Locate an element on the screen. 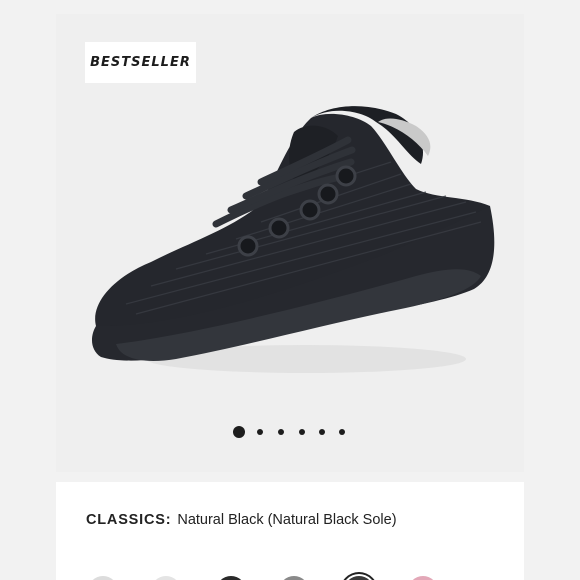 The height and width of the screenshot is (580, 580). bestseller-badge: BESTSELLER is located at coordinates (140, 62).